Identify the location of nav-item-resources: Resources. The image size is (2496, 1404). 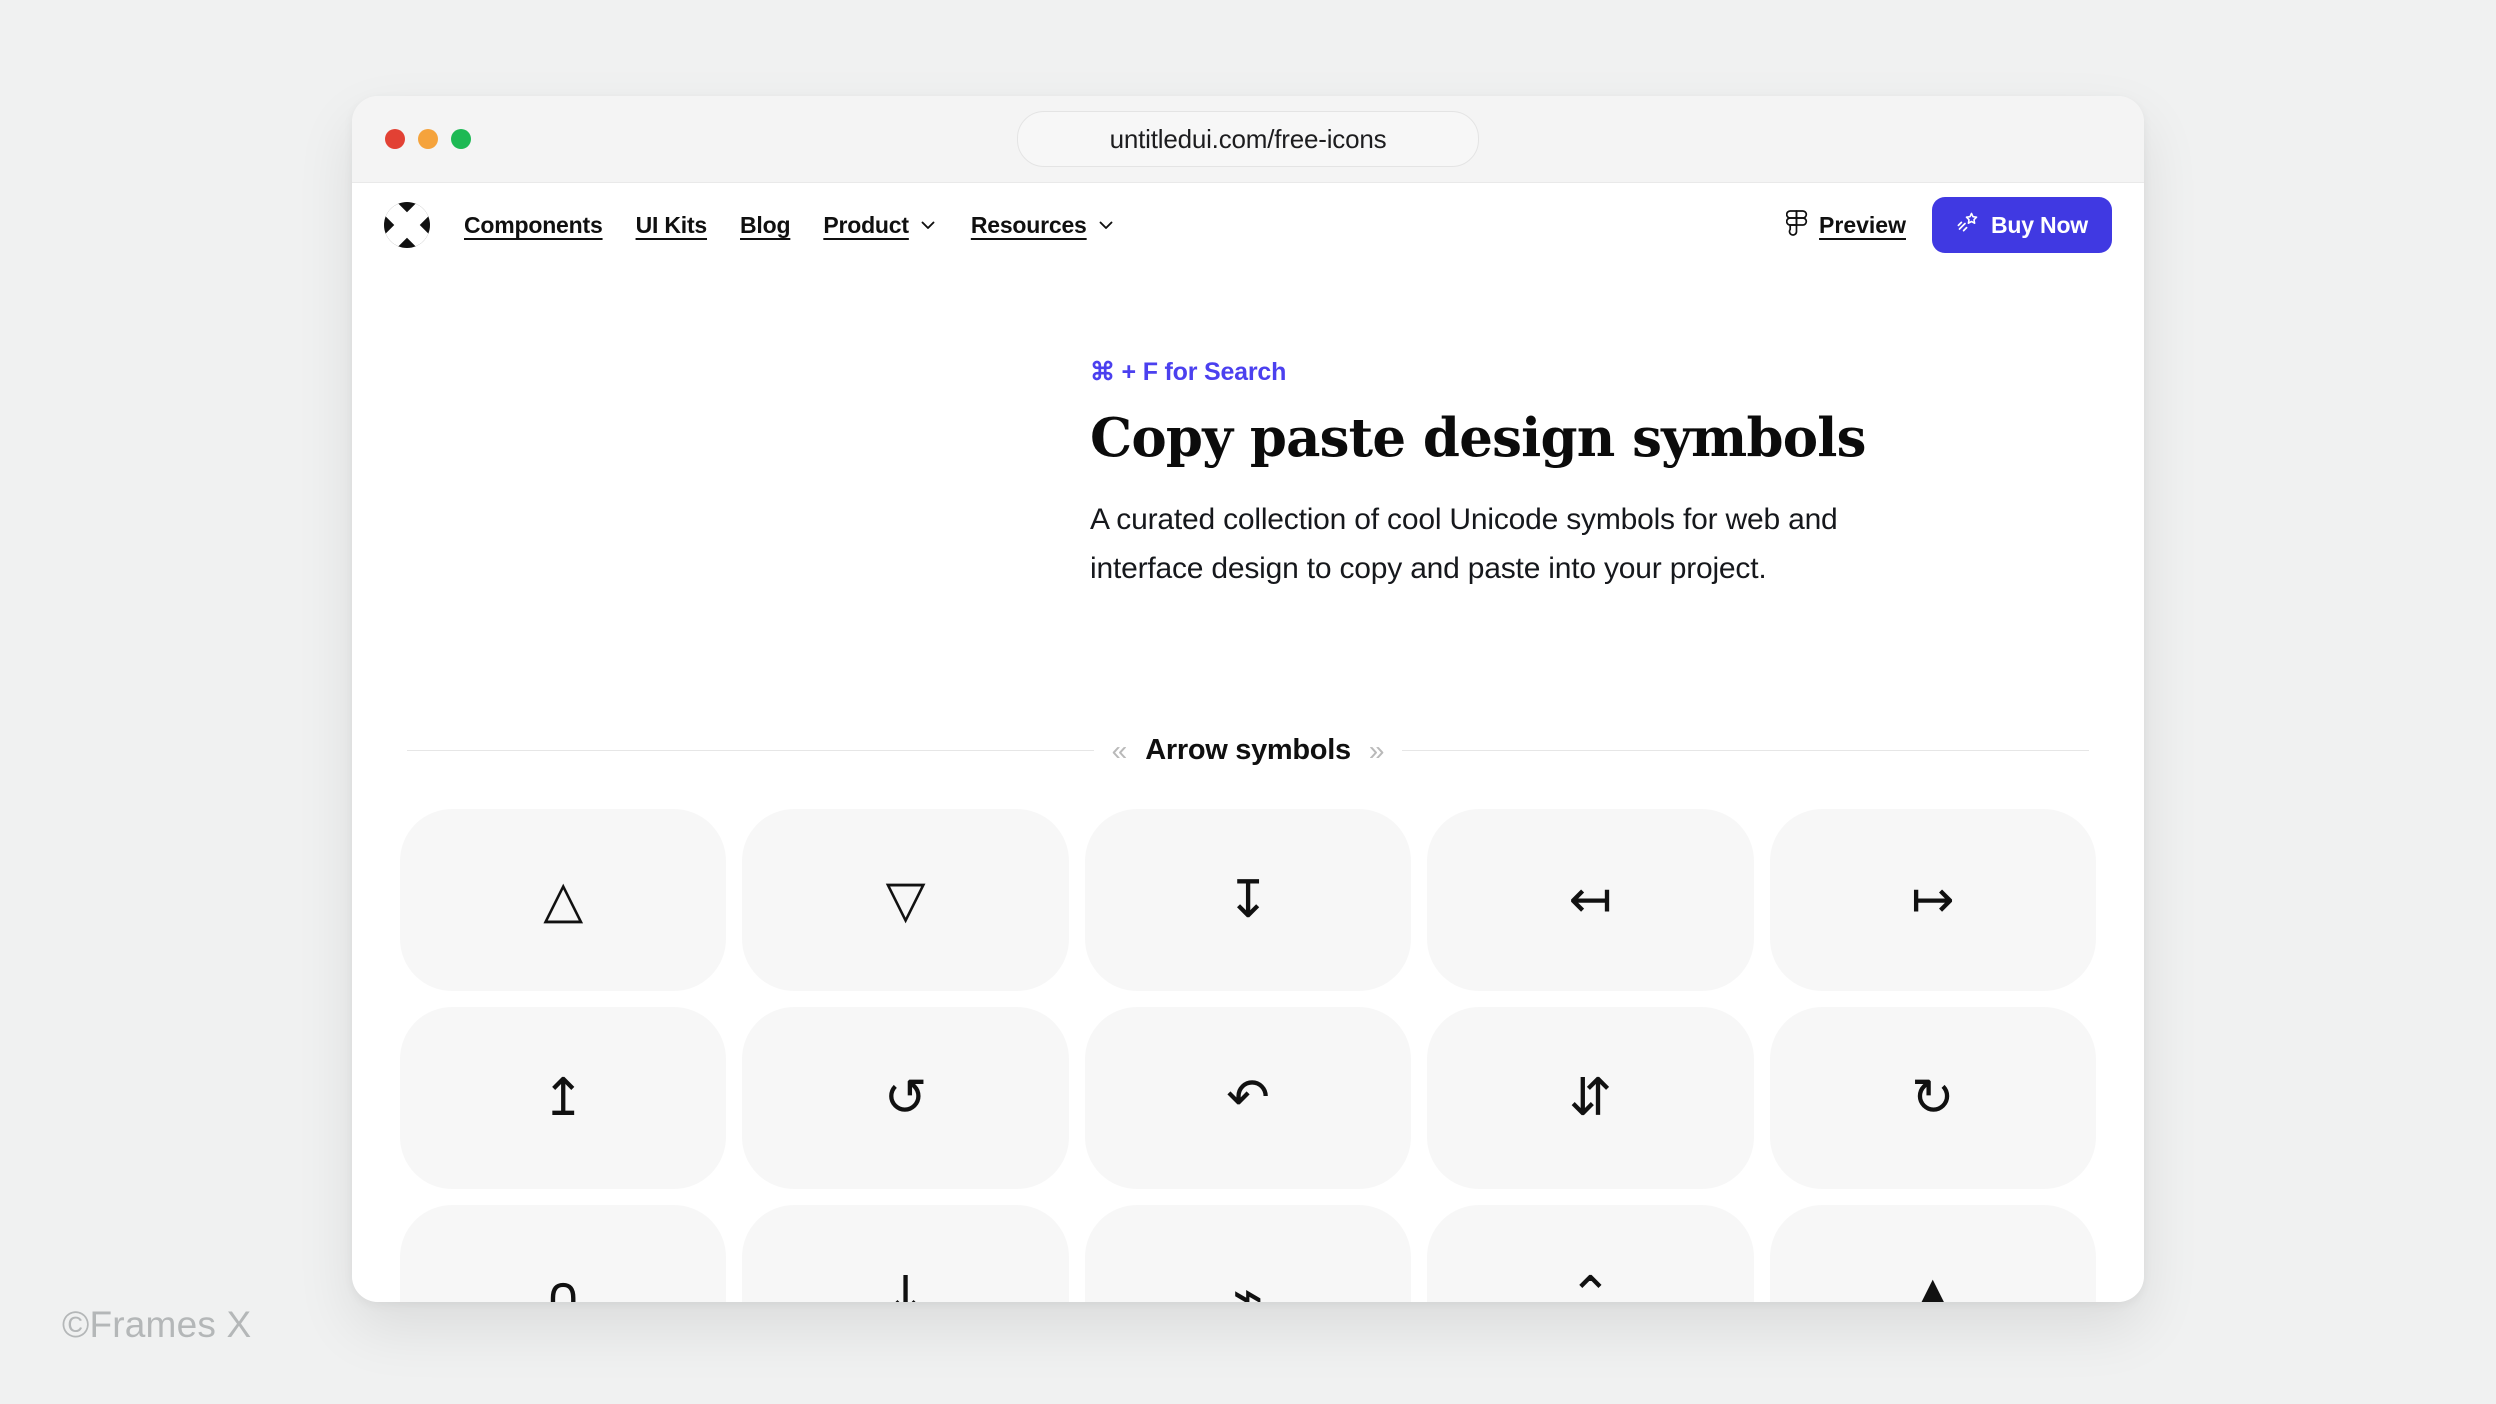
(1043, 225).